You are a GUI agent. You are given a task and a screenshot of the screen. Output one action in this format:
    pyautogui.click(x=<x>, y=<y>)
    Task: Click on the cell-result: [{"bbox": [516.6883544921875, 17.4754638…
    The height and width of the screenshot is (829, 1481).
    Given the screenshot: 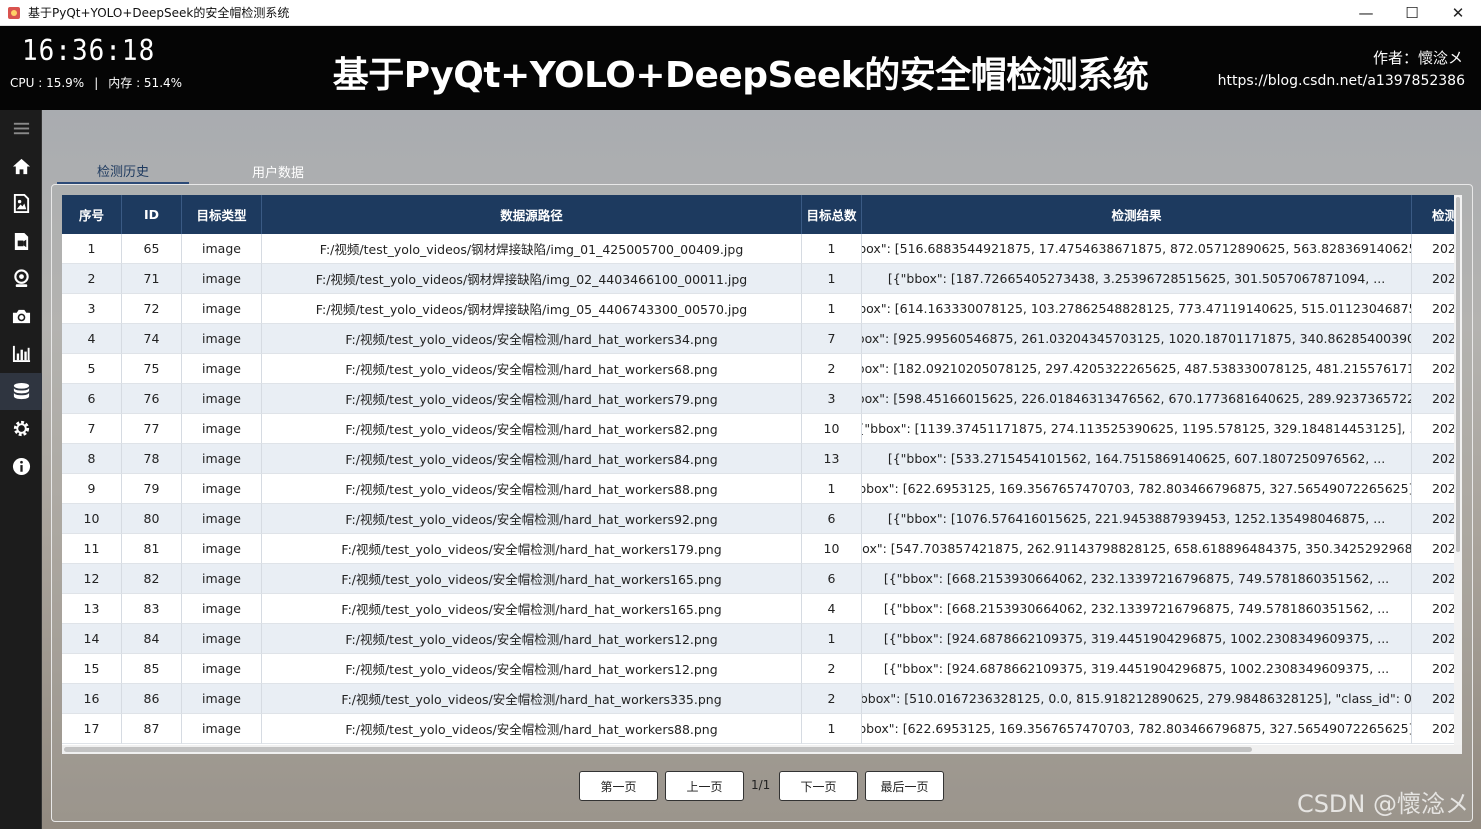 What is the action you would take?
    pyautogui.click(x=1137, y=249)
    